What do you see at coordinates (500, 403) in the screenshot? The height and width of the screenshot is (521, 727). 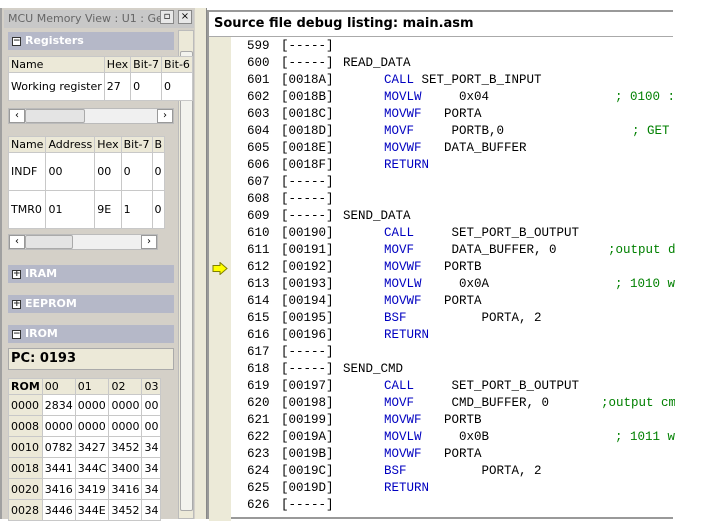 I see `operand: CMD_BUFFER, 0` at bounding box center [500, 403].